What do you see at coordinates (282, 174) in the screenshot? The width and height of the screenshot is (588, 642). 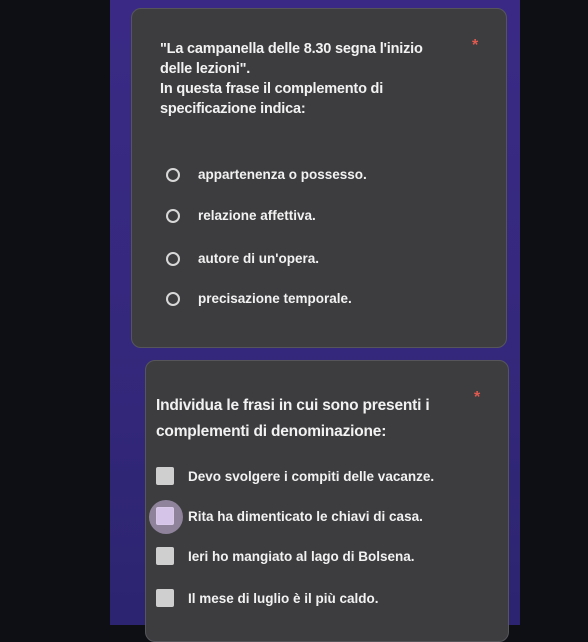 I see `option-label: appartenenza o possesso.` at bounding box center [282, 174].